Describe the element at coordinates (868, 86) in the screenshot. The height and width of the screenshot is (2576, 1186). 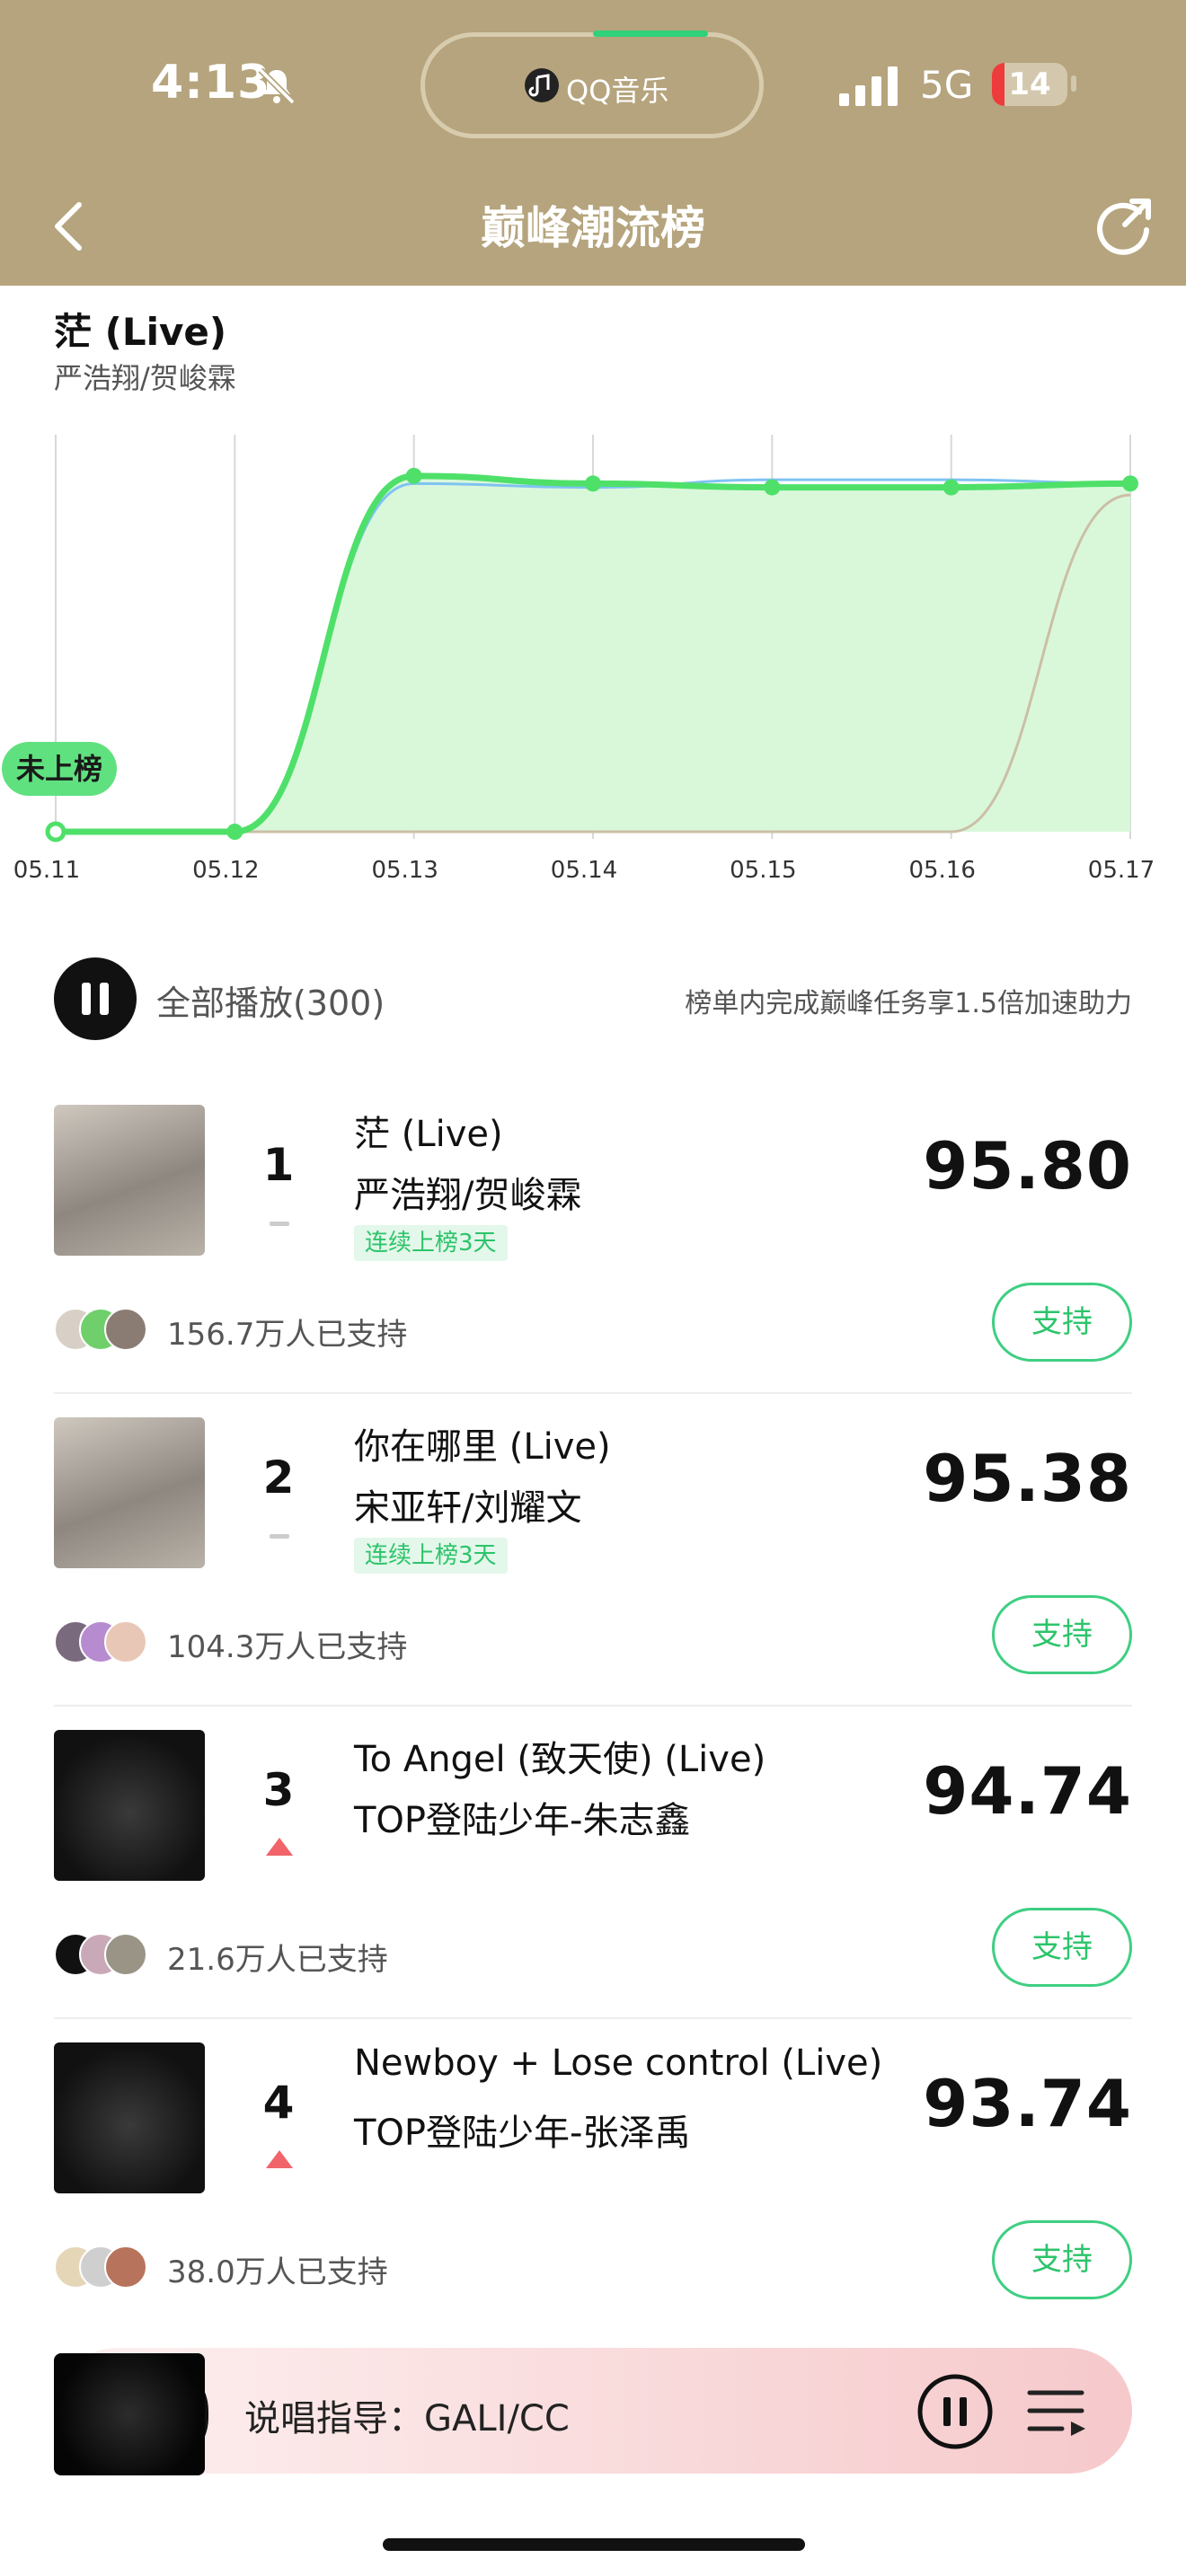
I see `cellular-signal-icon` at that location.